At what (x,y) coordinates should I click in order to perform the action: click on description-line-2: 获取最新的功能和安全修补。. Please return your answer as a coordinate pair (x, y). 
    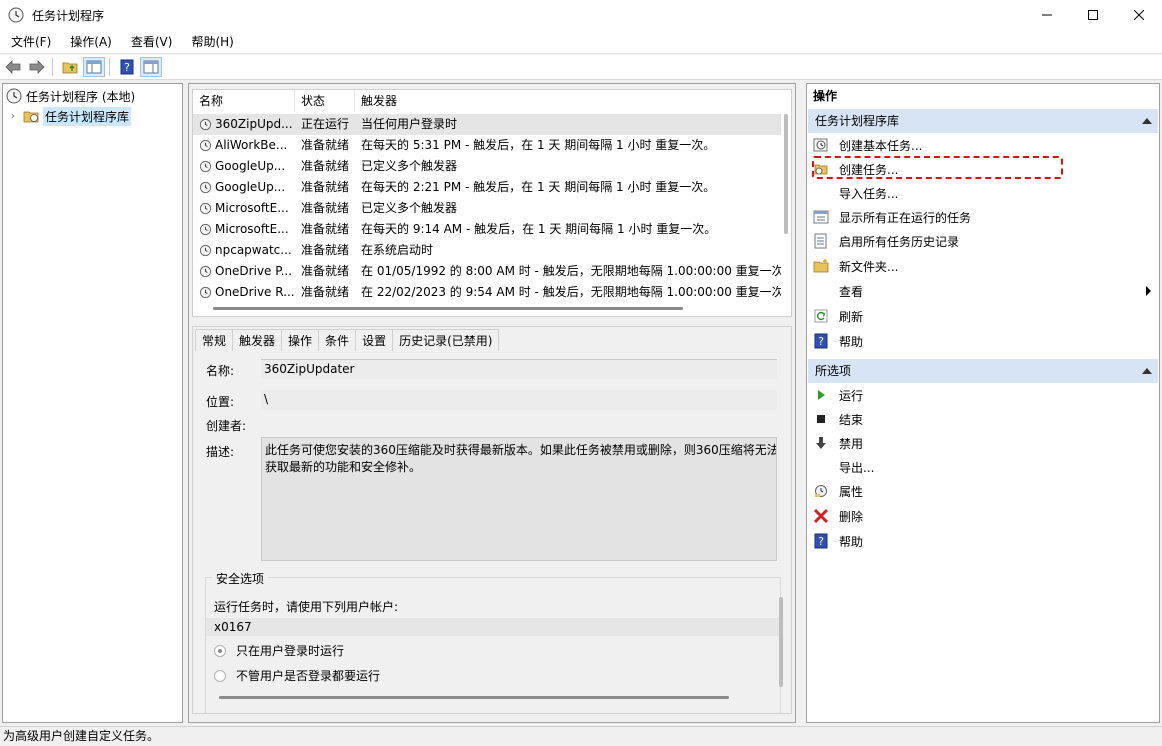
    Looking at the image, I should click on (343, 467).